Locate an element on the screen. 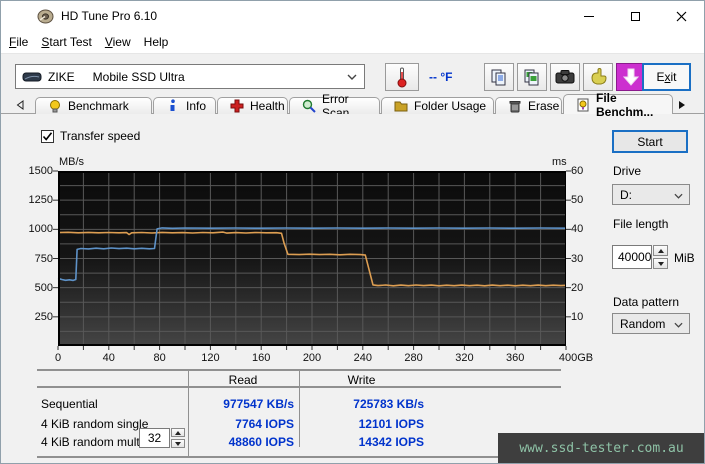 This screenshot has width=705, height=464. left-axis-tick: 1250 is located at coordinates (40, 200).